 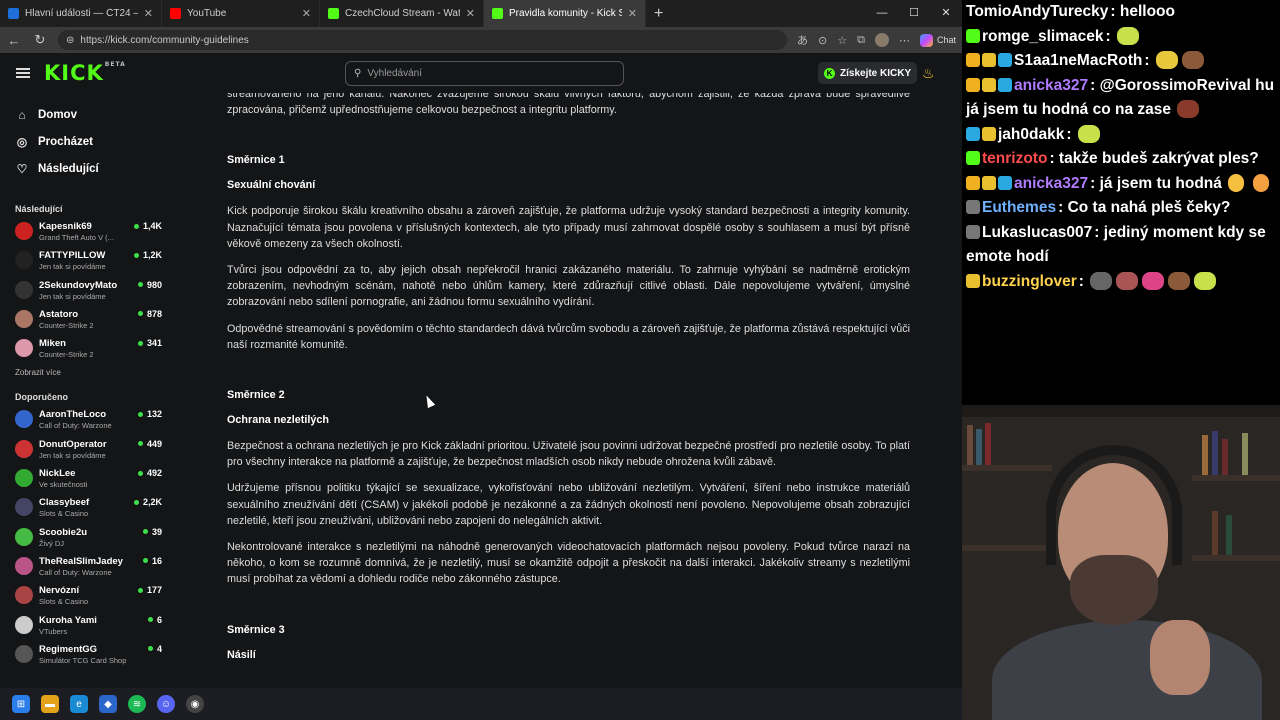 I want to click on tab-youtube: YouTube ✕, so click(x=241, y=13).